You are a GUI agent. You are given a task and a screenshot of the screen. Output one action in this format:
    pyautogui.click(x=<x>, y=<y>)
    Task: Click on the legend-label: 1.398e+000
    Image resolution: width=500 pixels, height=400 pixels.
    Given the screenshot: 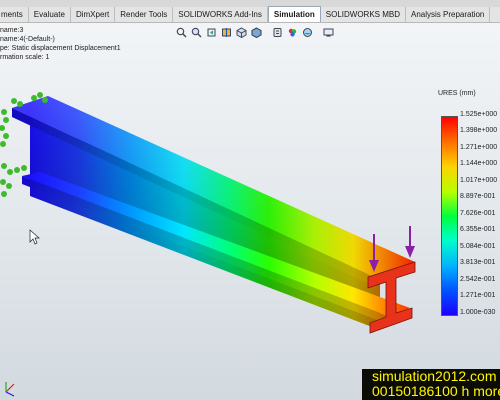 What is the action you would take?
    pyautogui.click(x=479, y=130)
    